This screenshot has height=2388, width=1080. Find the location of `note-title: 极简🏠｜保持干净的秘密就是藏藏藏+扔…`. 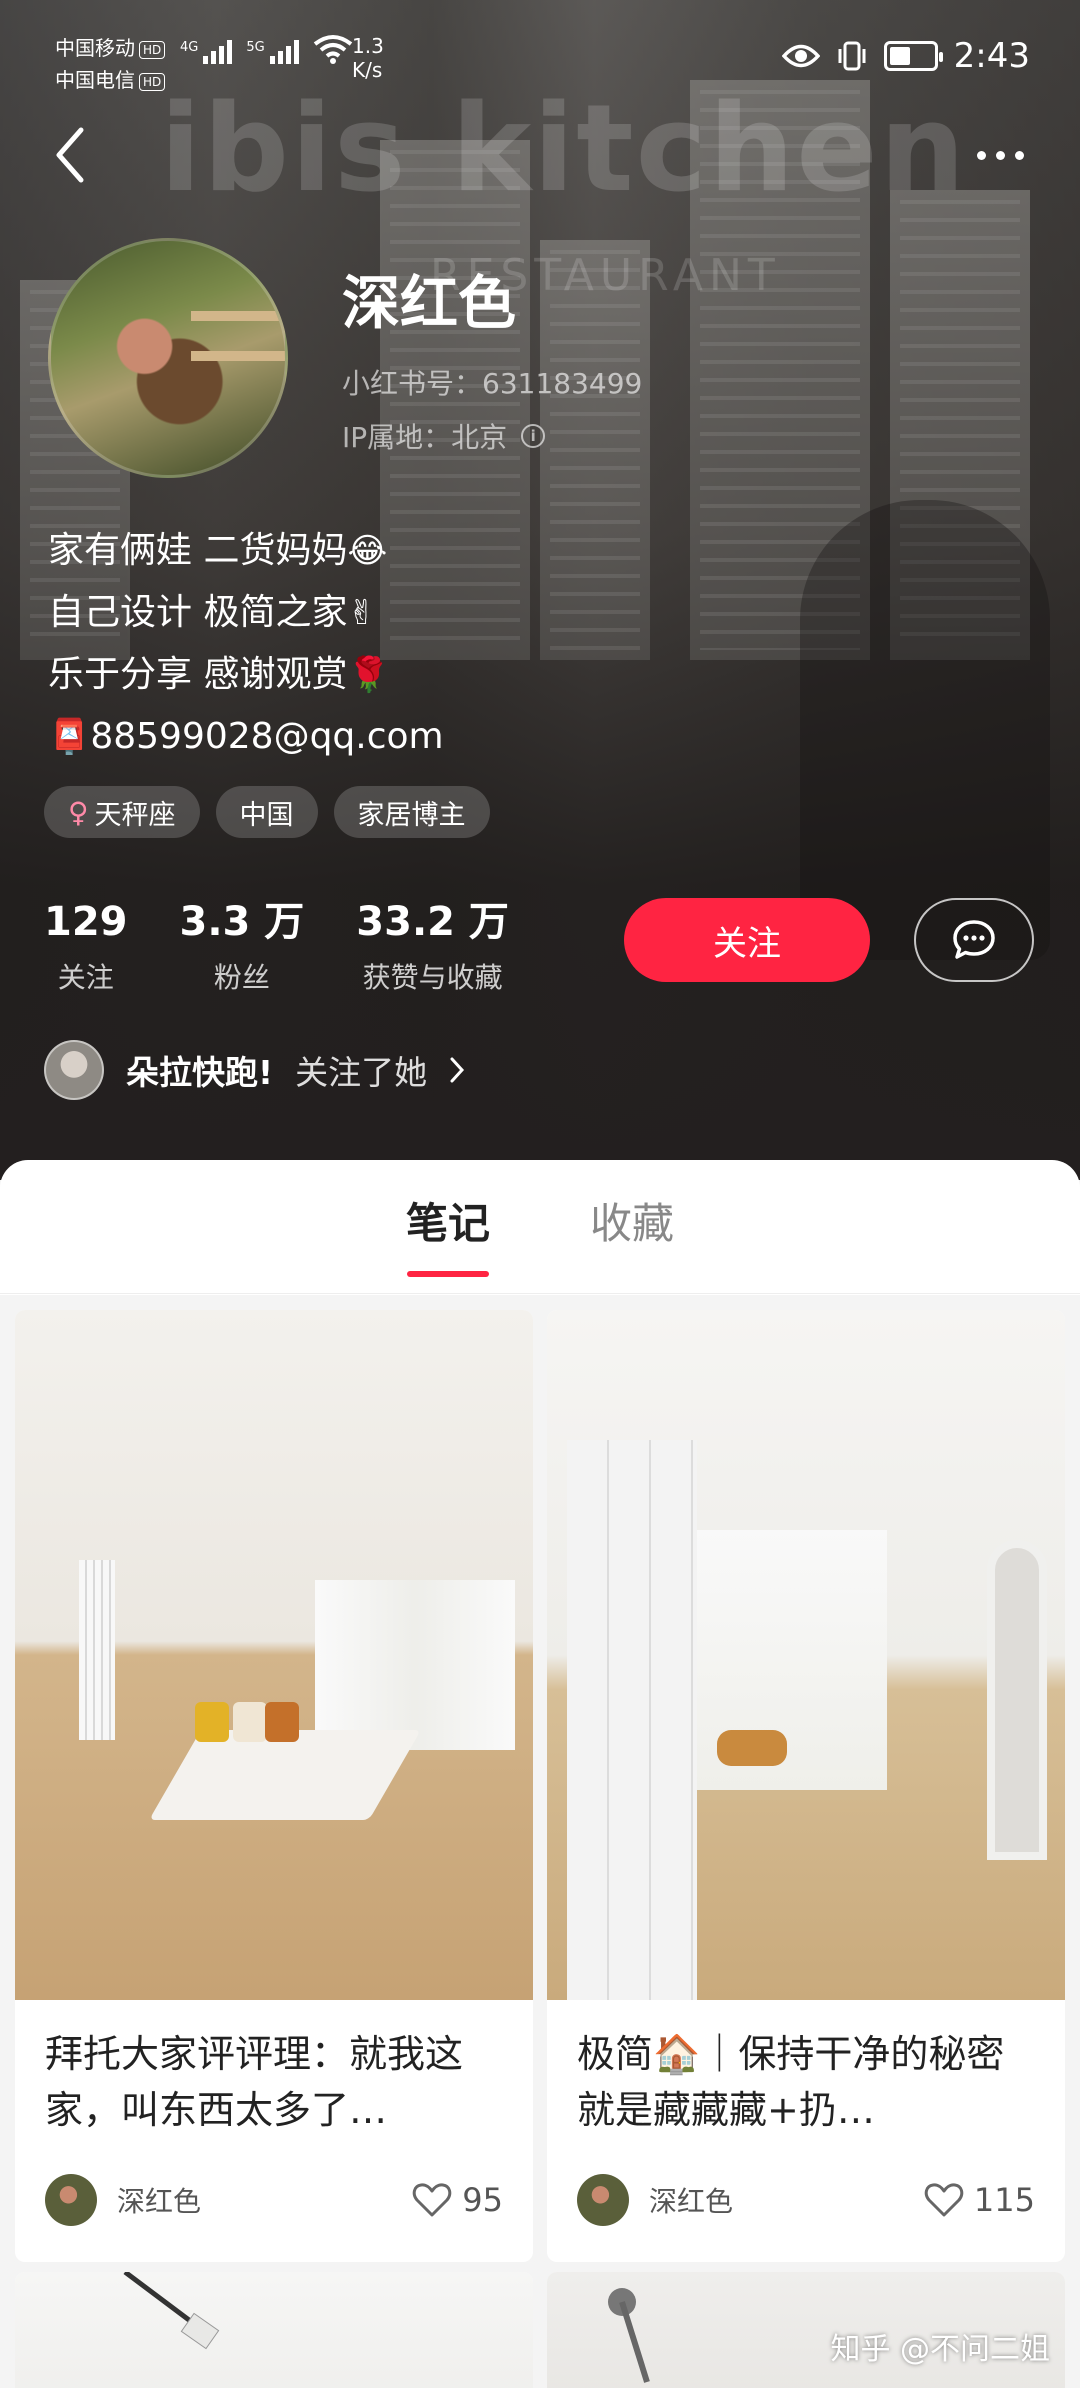

note-title: 极简🏠｜保持干净的秘密就是藏藏藏+扔… is located at coordinates (791, 2082).